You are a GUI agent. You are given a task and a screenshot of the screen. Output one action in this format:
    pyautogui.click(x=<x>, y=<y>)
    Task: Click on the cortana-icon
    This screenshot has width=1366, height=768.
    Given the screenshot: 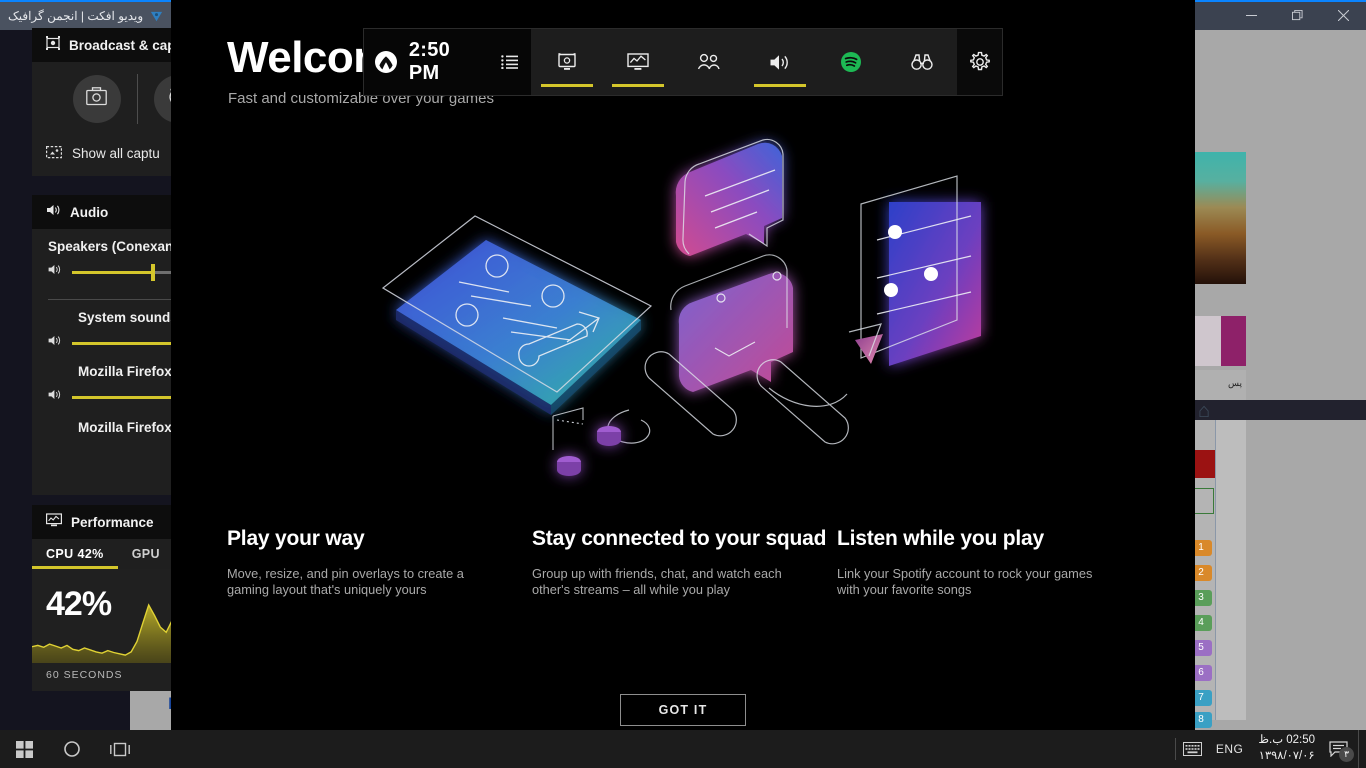 What is the action you would take?
    pyautogui.click(x=72, y=749)
    